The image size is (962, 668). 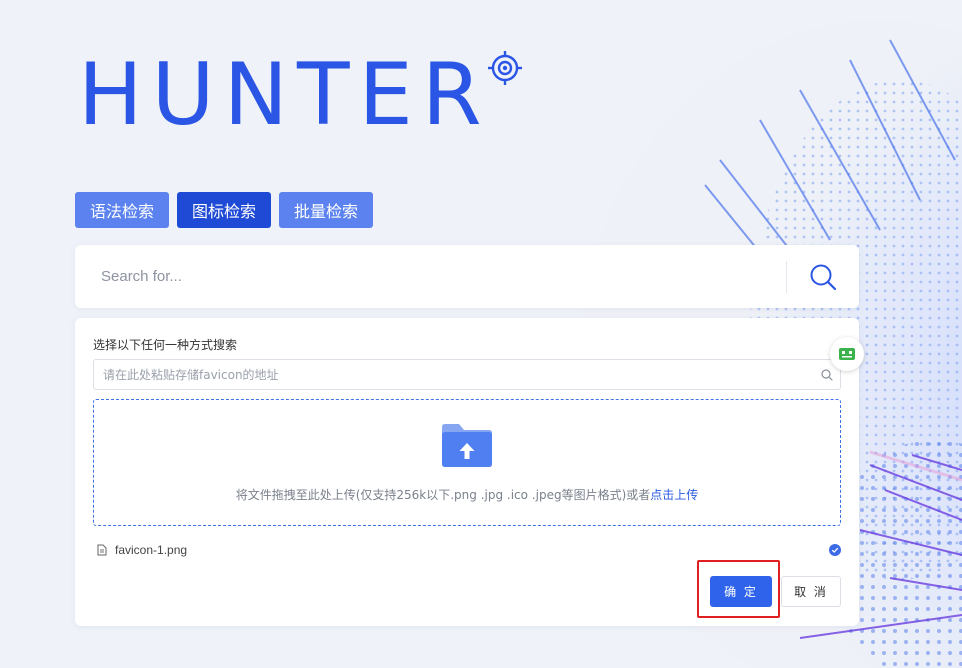 What do you see at coordinates (122, 210) in the screenshot?
I see `tab-syntax-search: 语法检索` at bounding box center [122, 210].